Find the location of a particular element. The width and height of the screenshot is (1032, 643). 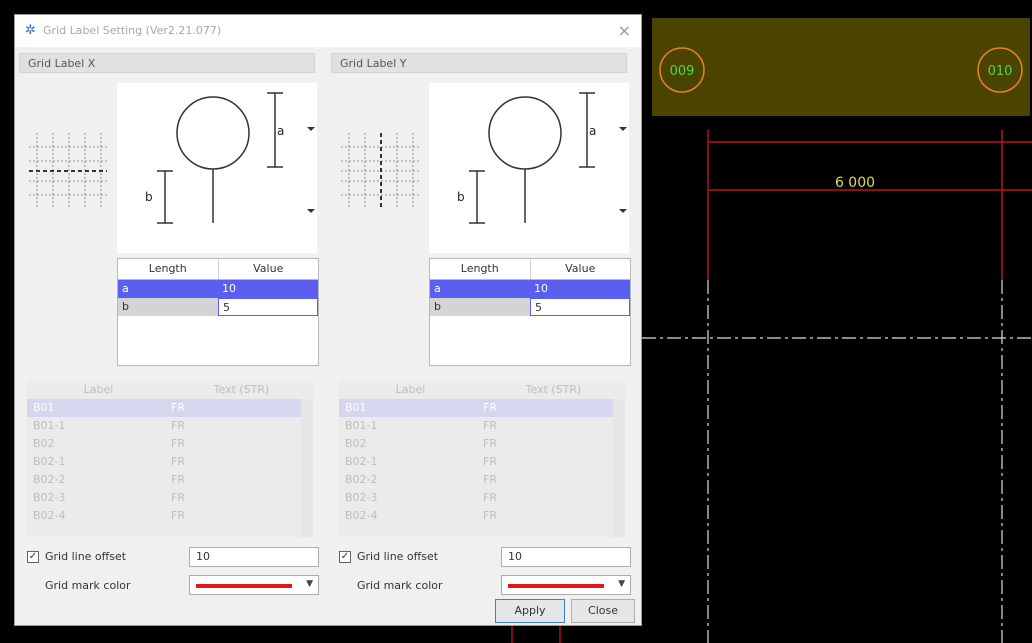

grid-marker-009-label: 009 is located at coordinates (682, 71).